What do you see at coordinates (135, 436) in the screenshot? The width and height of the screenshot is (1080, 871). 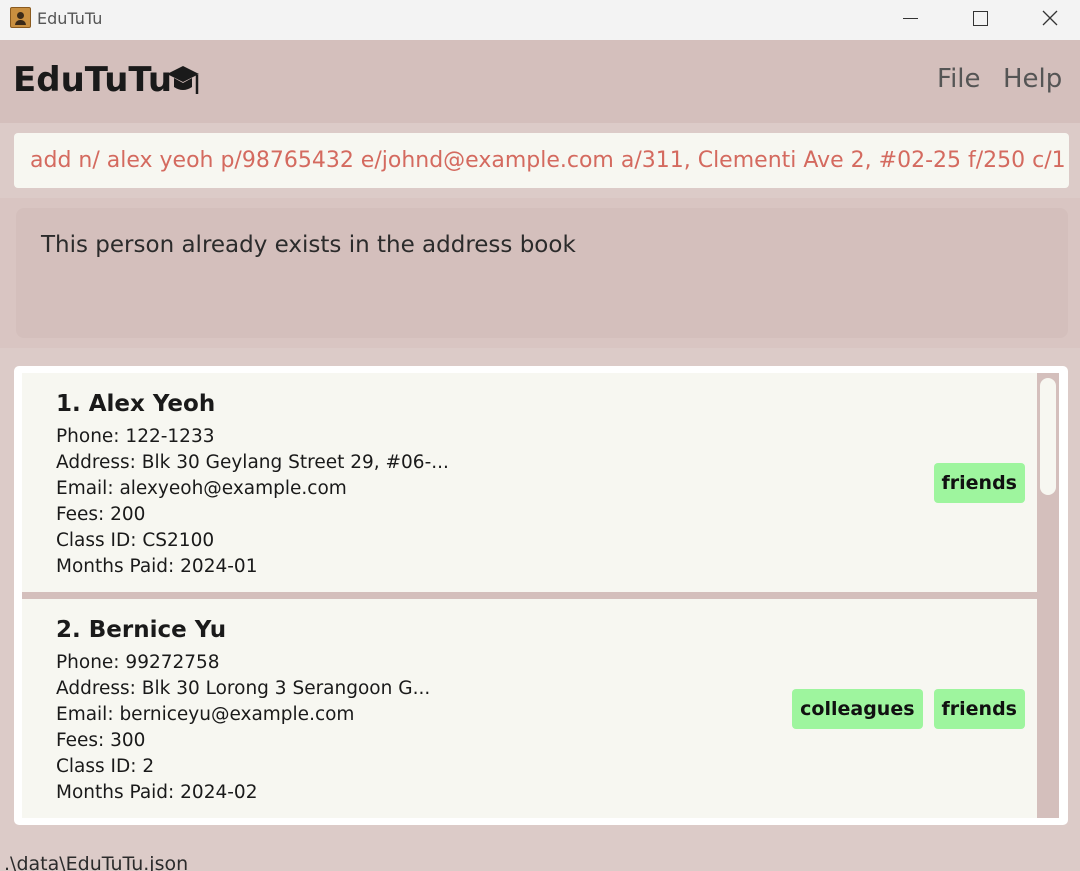 I see `person-phone: Phone: 122-1233` at bounding box center [135, 436].